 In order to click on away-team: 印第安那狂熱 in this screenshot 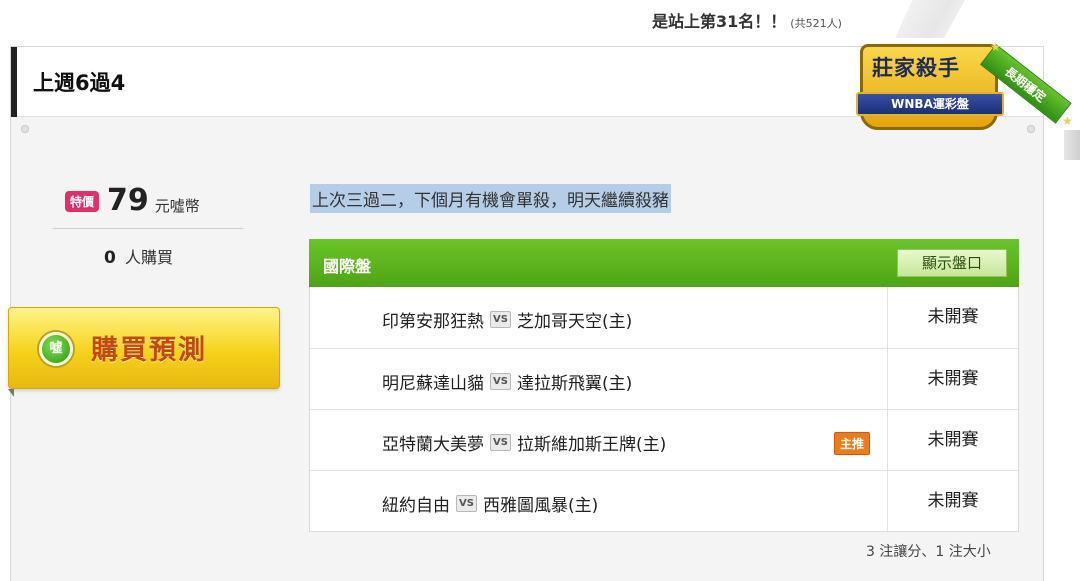, I will do `click(433, 322)`.